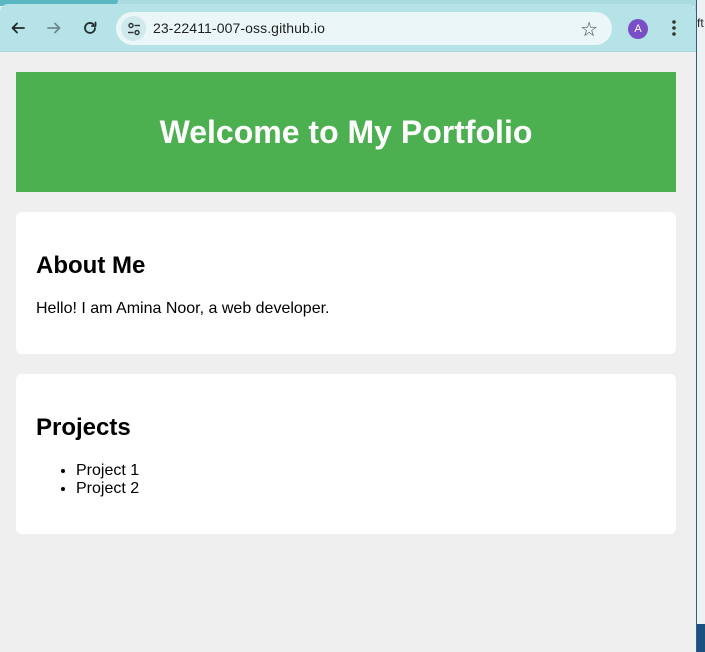 This screenshot has width=705, height=652. I want to click on browser-toolbar: 23-22411-007-oss.github.io ☆ A, so click(348, 28).